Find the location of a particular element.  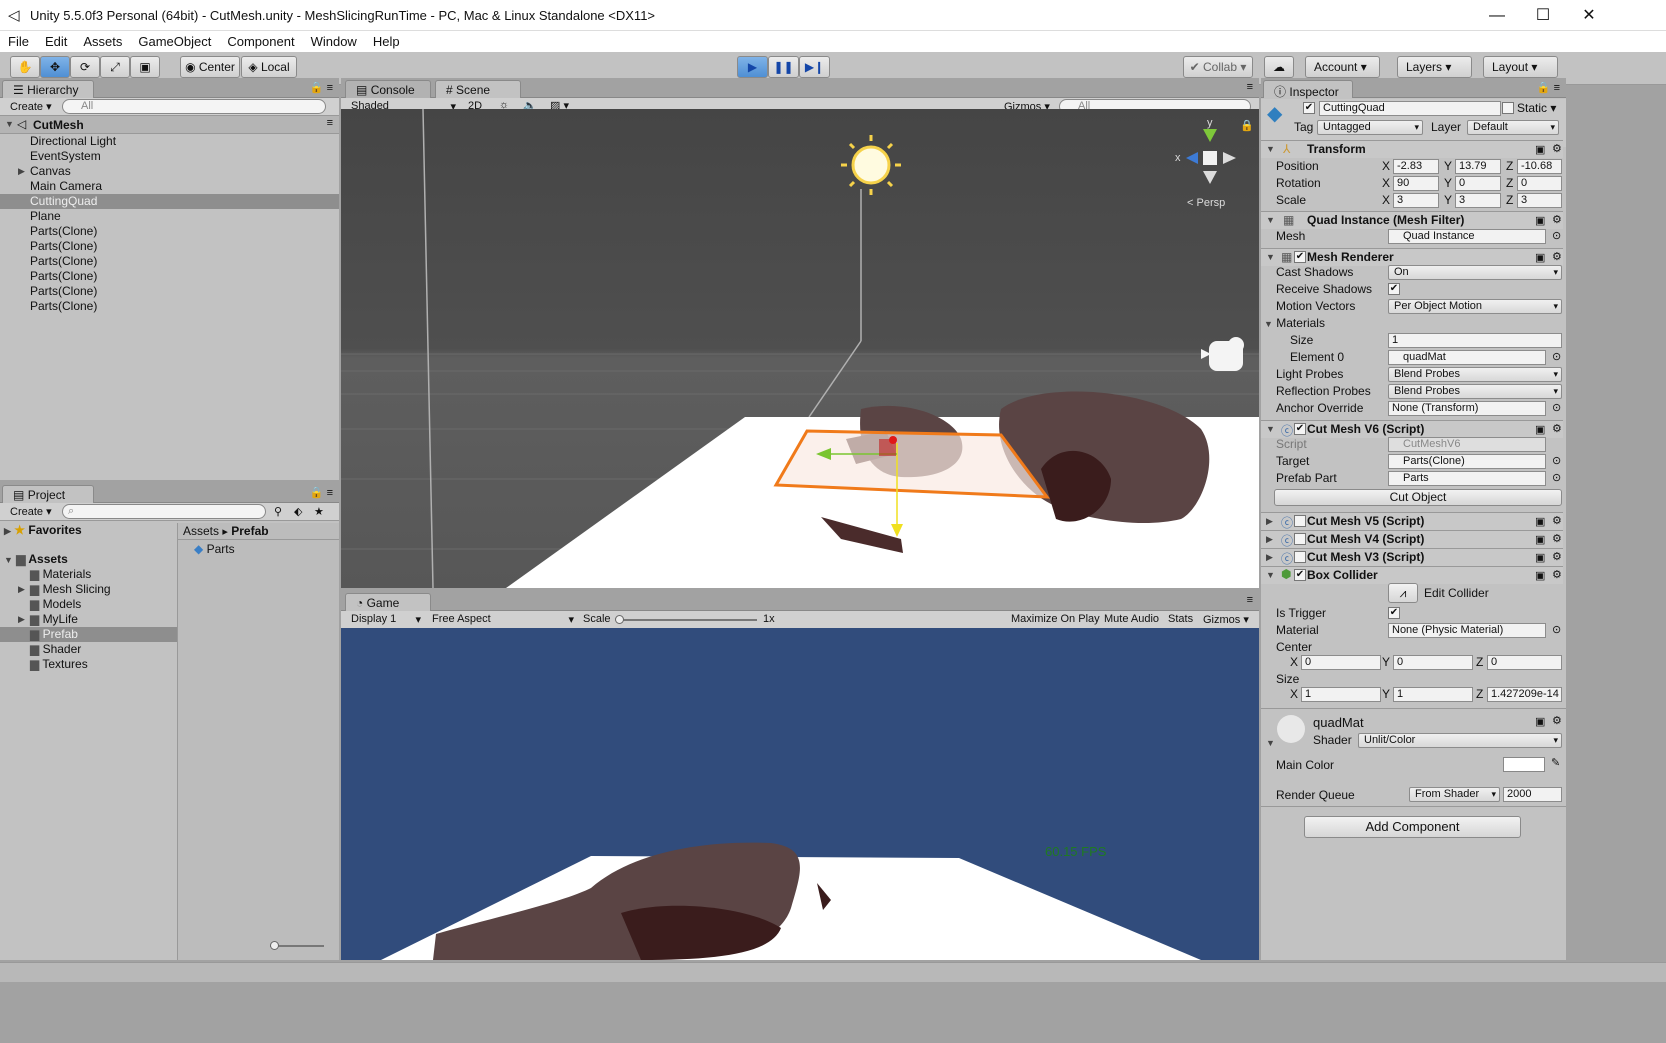

filter-label-icon: ⬖ is located at coordinates (298, 511).